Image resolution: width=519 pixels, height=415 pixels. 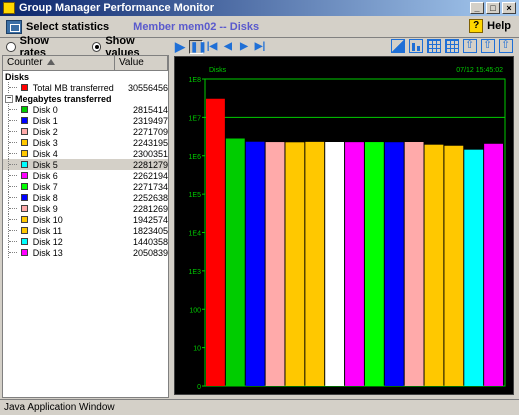 I want to click on counter-value: 2050839, so click(x=150, y=252).